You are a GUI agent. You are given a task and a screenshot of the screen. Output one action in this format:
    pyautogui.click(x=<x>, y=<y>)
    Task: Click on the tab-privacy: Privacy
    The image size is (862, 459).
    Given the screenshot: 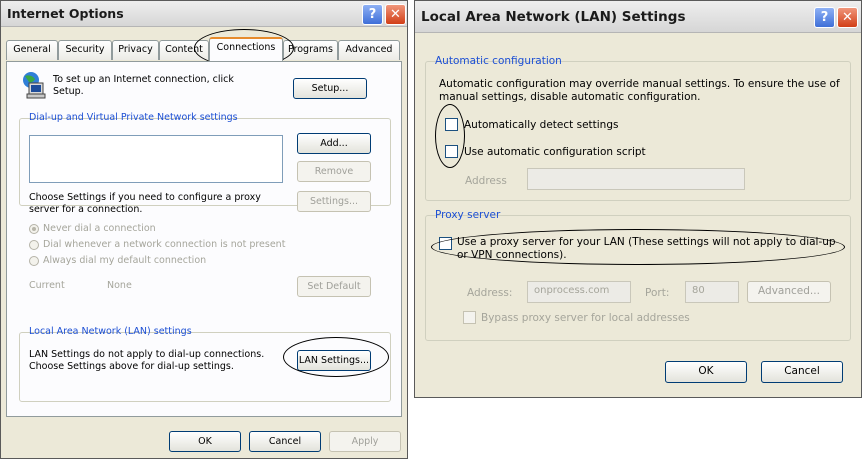 What is the action you would take?
    pyautogui.click(x=135, y=50)
    